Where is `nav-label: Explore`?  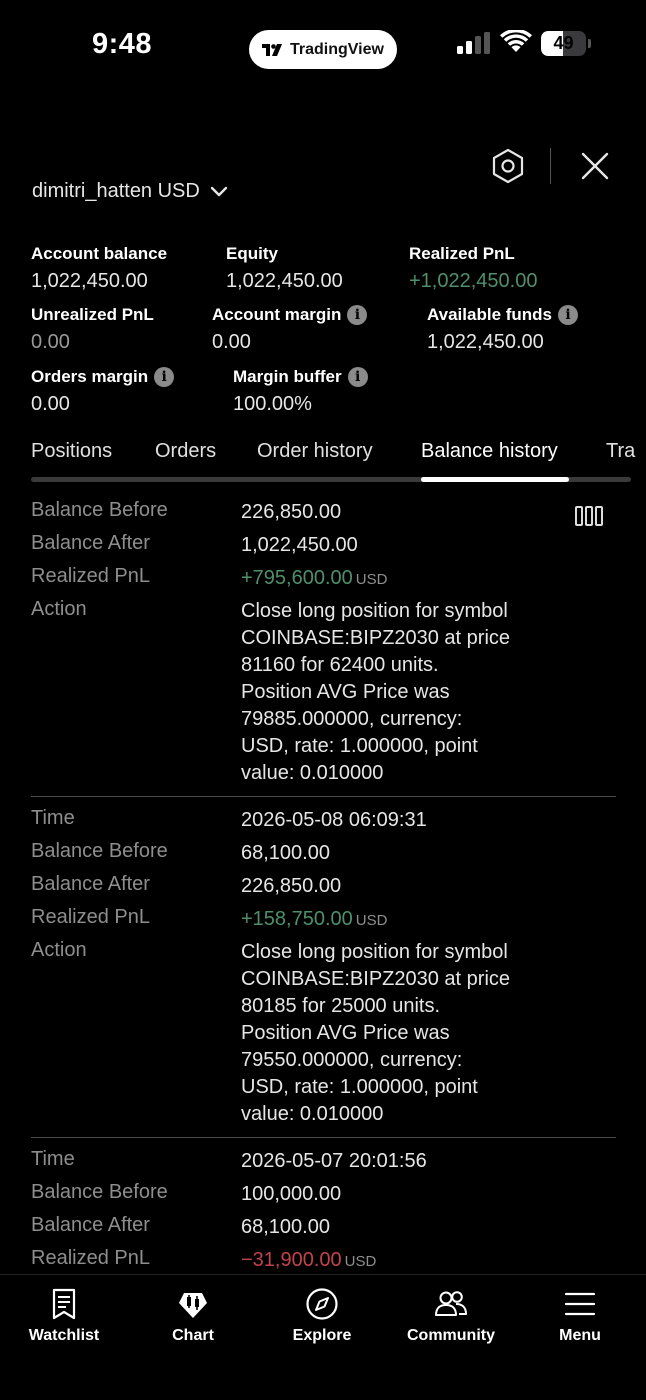
nav-label: Explore is located at coordinates (322, 1335).